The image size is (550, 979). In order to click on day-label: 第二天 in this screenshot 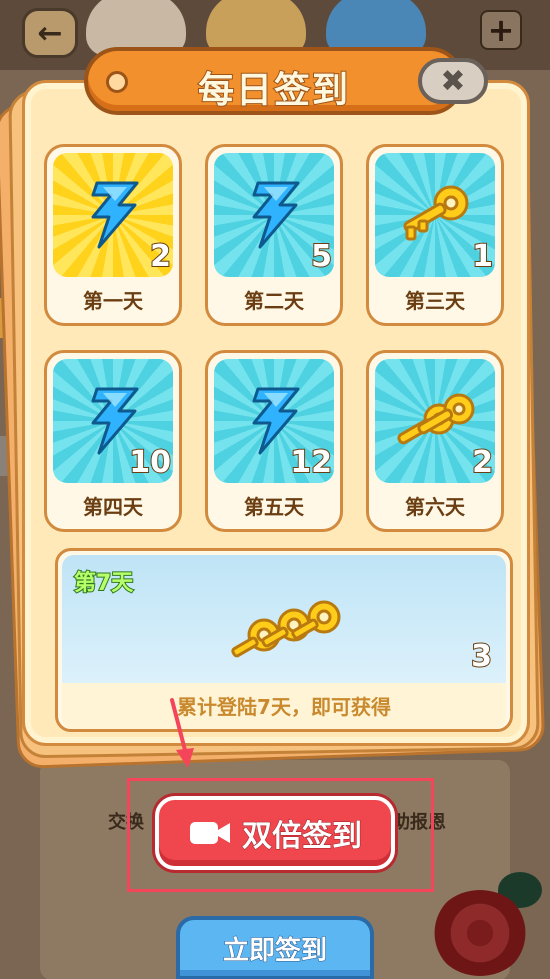, I will do `click(274, 301)`.